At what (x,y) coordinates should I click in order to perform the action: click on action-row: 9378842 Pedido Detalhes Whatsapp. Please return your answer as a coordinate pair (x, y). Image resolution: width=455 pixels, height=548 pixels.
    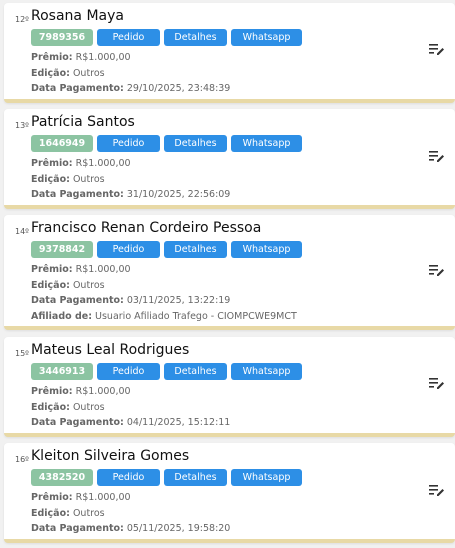
    Looking at the image, I should click on (166, 249).